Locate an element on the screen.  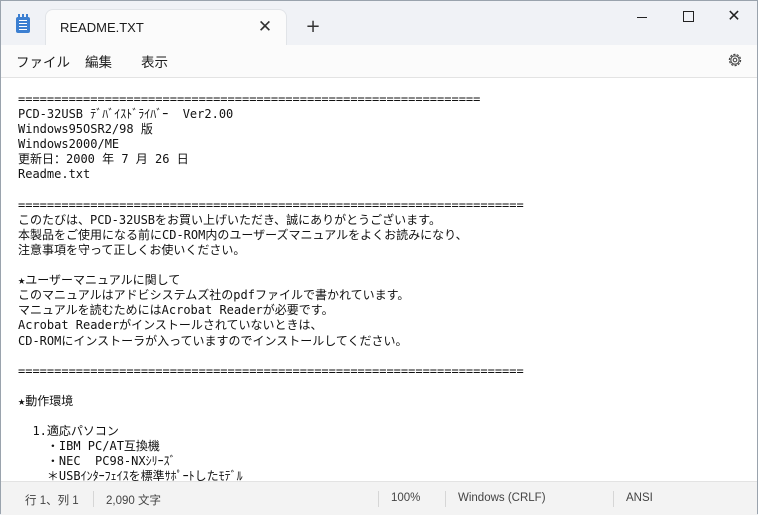
text-line: マニュアルを読むためにはAcrobat Readerが必要です。 is located at coordinates (176, 310).